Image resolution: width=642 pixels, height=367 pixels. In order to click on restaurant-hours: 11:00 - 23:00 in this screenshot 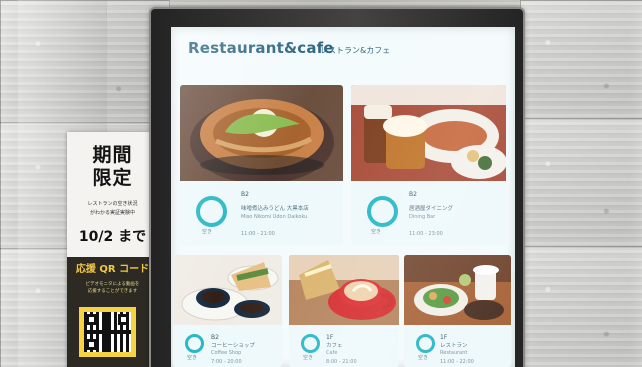, I will do `click(426, 234)`.